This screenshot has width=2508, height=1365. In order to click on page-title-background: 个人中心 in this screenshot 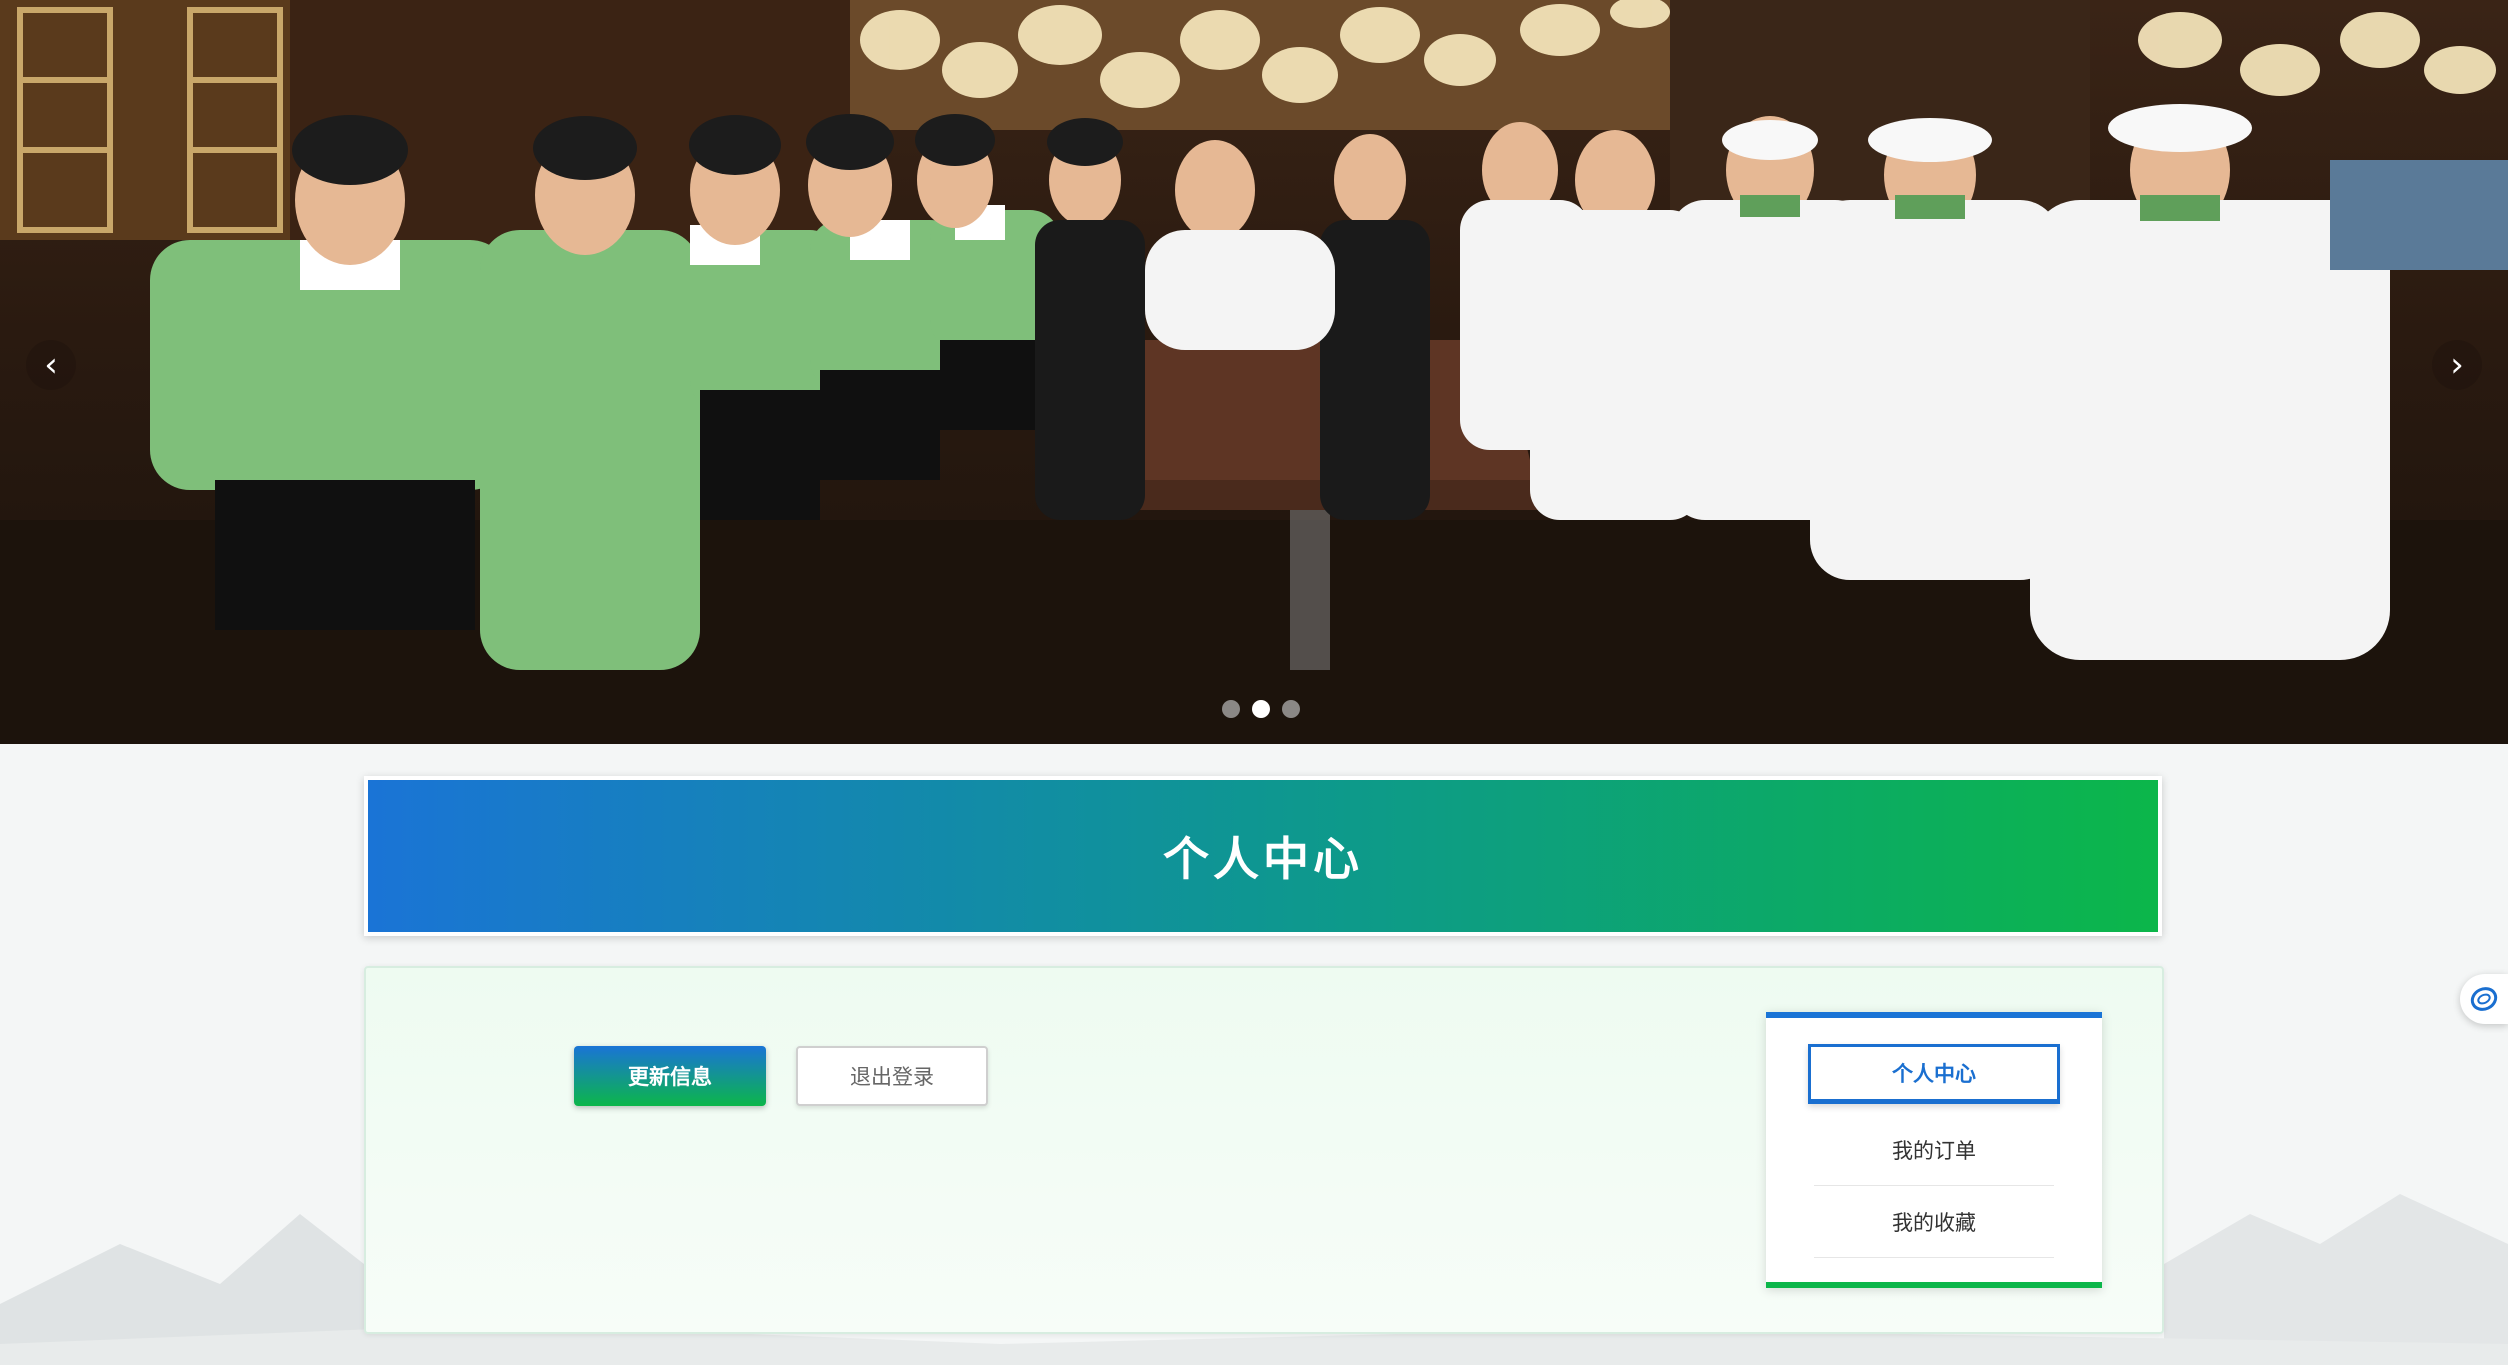, I will do `click(1263, 856)`.